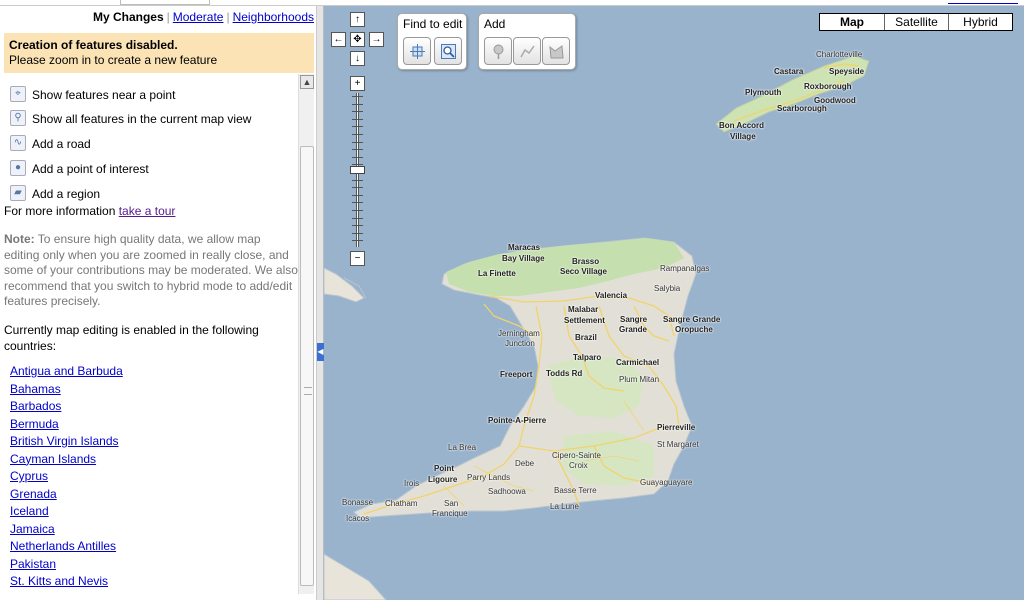  Describe the element at coordinates (828, 86) in the screenshot. I see `place-label: Roxborough` at that location.